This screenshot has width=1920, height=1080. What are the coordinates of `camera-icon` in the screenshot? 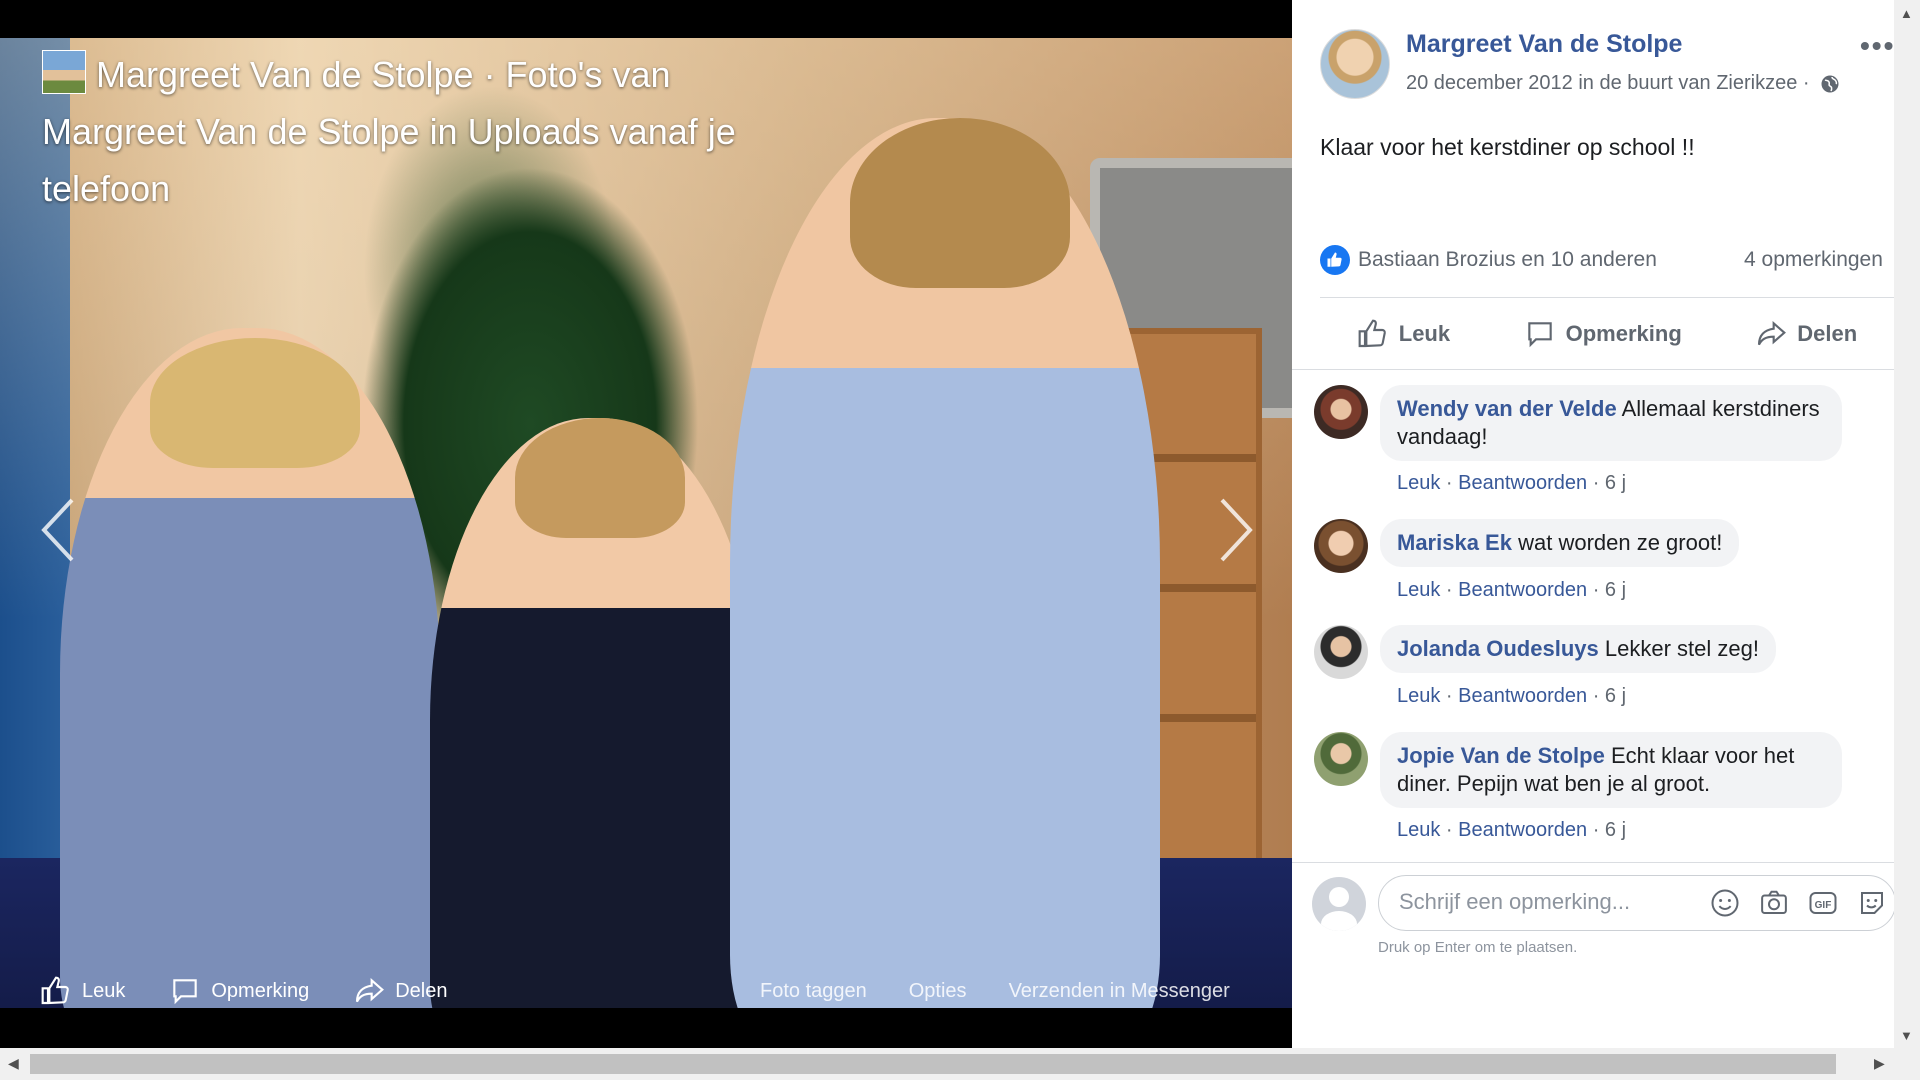 It's located at (1774, 903).